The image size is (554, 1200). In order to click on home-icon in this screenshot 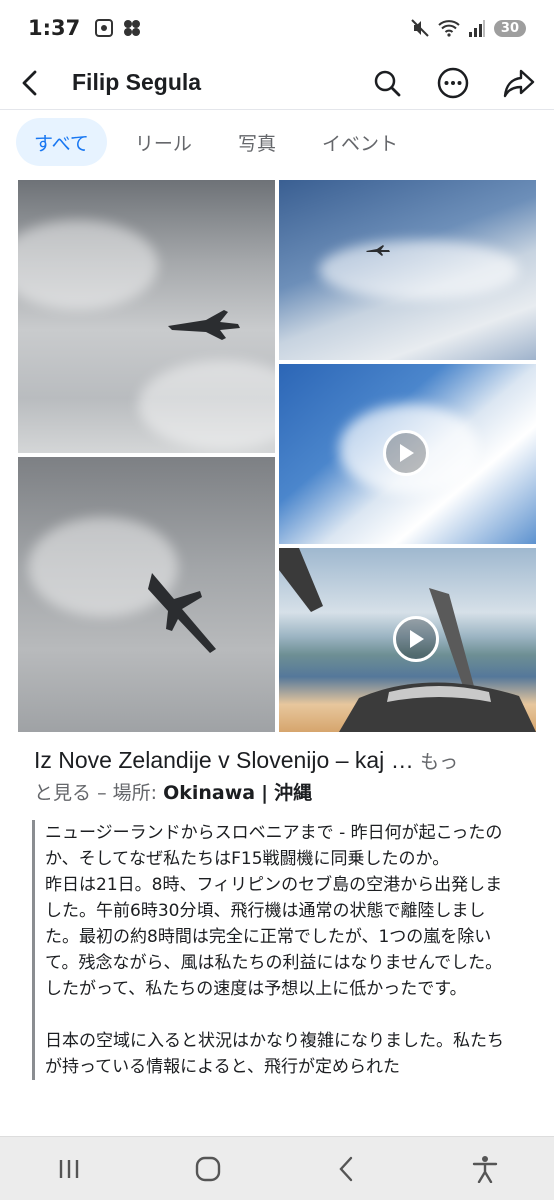, I will do `click(207, 1168)`.